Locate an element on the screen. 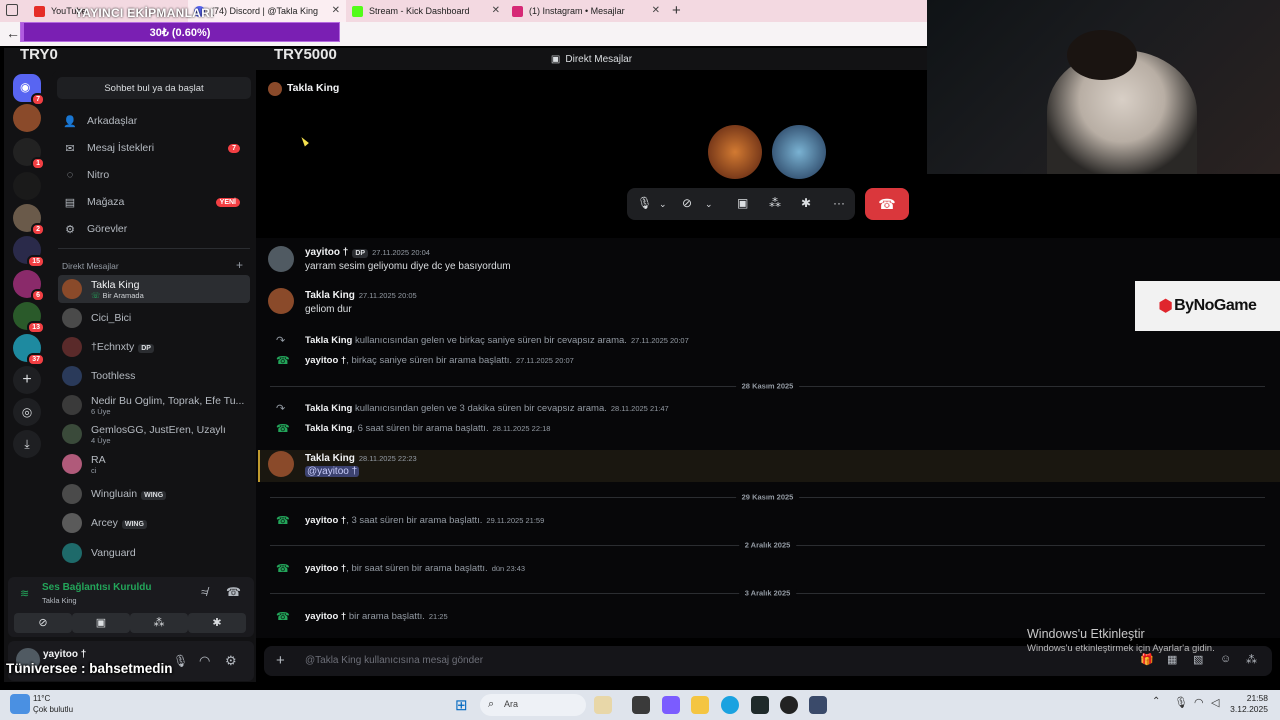 The image size is (1280, 720). nav-nitro: ◌ Nitro is located at coordinates (154, 175).